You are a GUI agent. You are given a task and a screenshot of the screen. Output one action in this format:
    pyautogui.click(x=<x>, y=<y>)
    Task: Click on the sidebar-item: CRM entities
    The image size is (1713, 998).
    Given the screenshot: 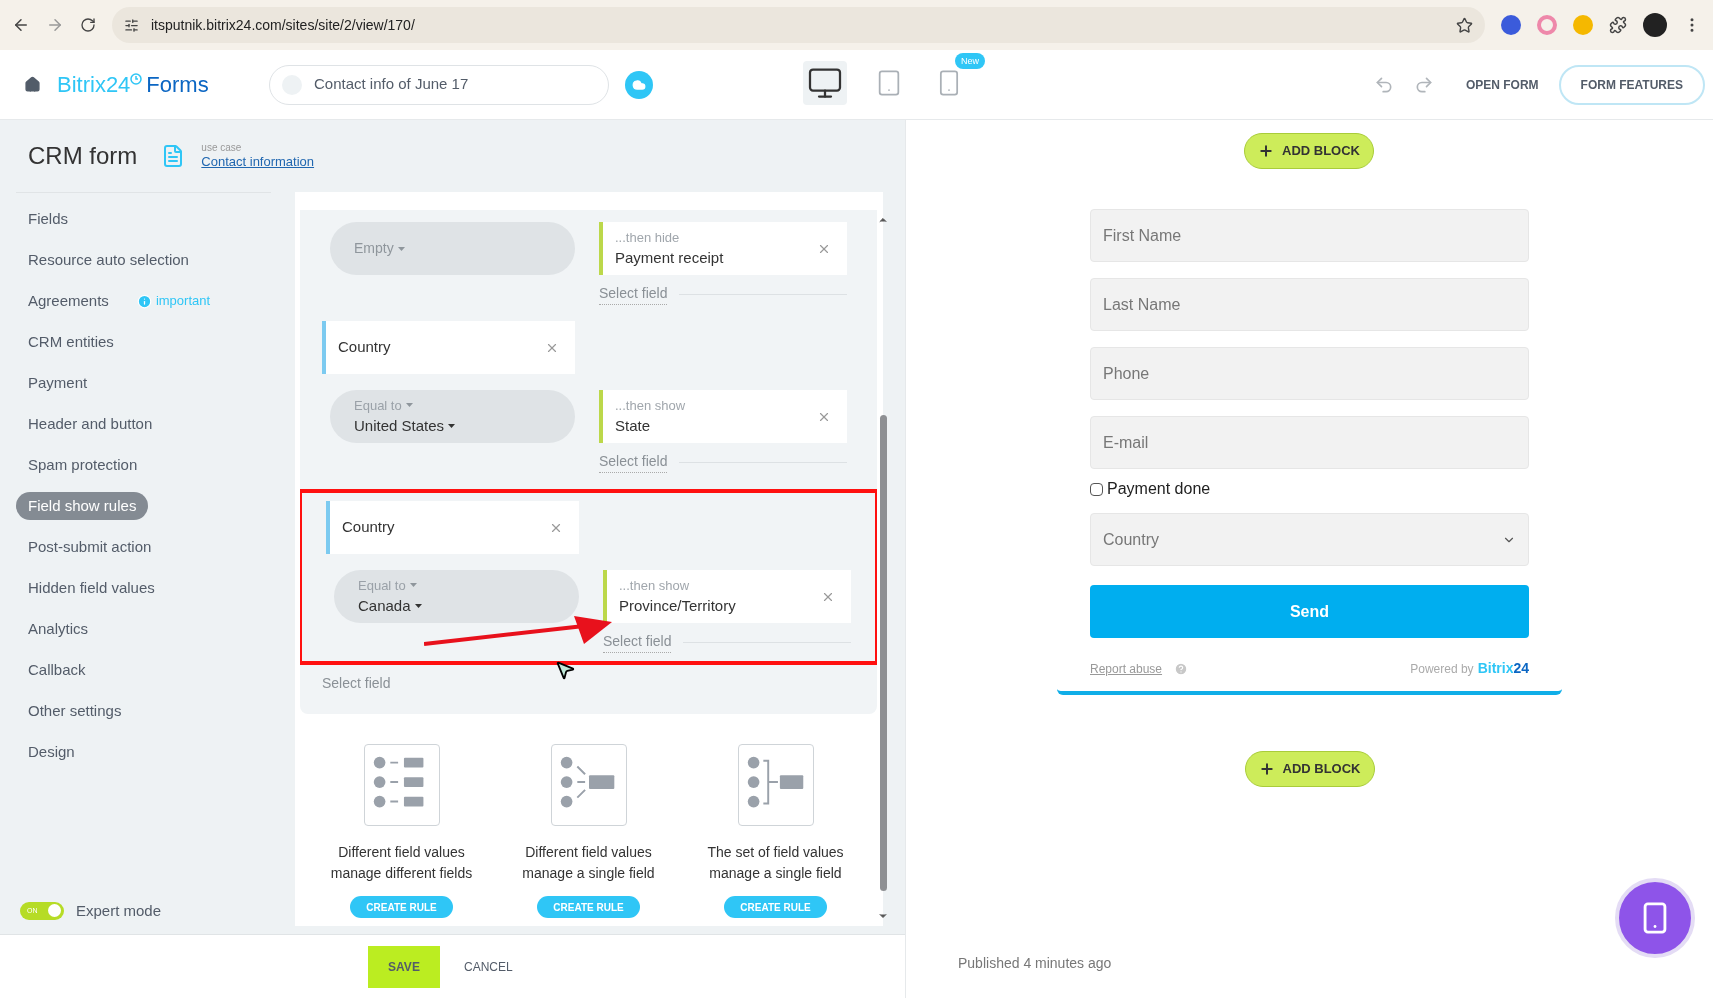 What is the action you would take?
    pyautogui.click(x=71, y=342)
    